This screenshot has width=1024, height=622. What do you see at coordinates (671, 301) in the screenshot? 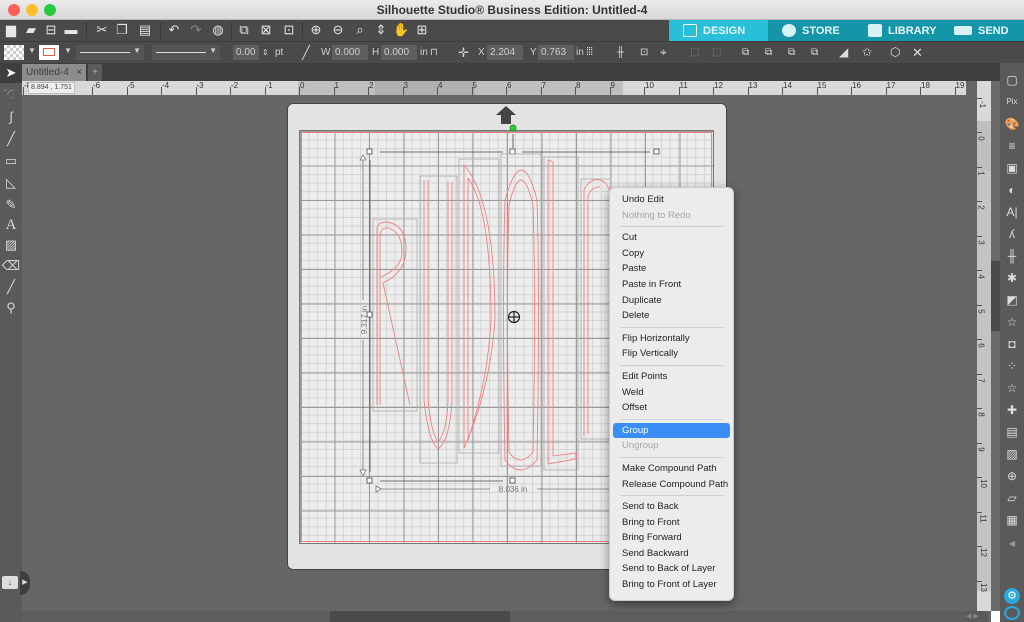
I see `menu-item-duplicate: Duplicate` at bounding box center [671, 301].